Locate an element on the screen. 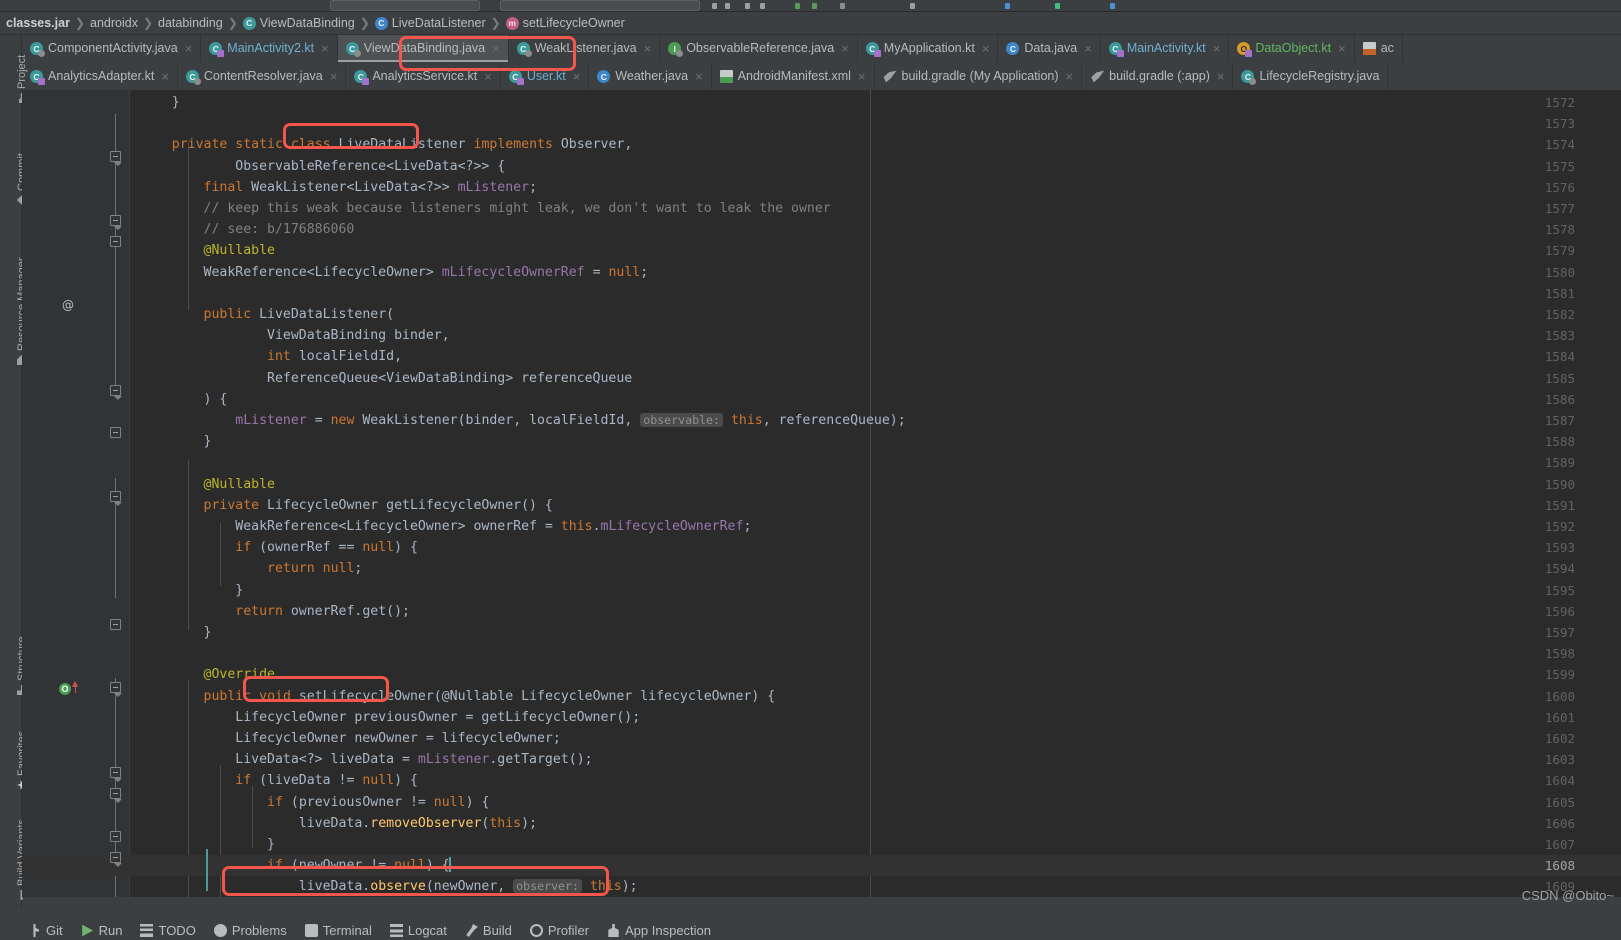  tab-analyticsadapter-kt: C AnalyticsAdapter.kt × is located at coordinates (100, 76).